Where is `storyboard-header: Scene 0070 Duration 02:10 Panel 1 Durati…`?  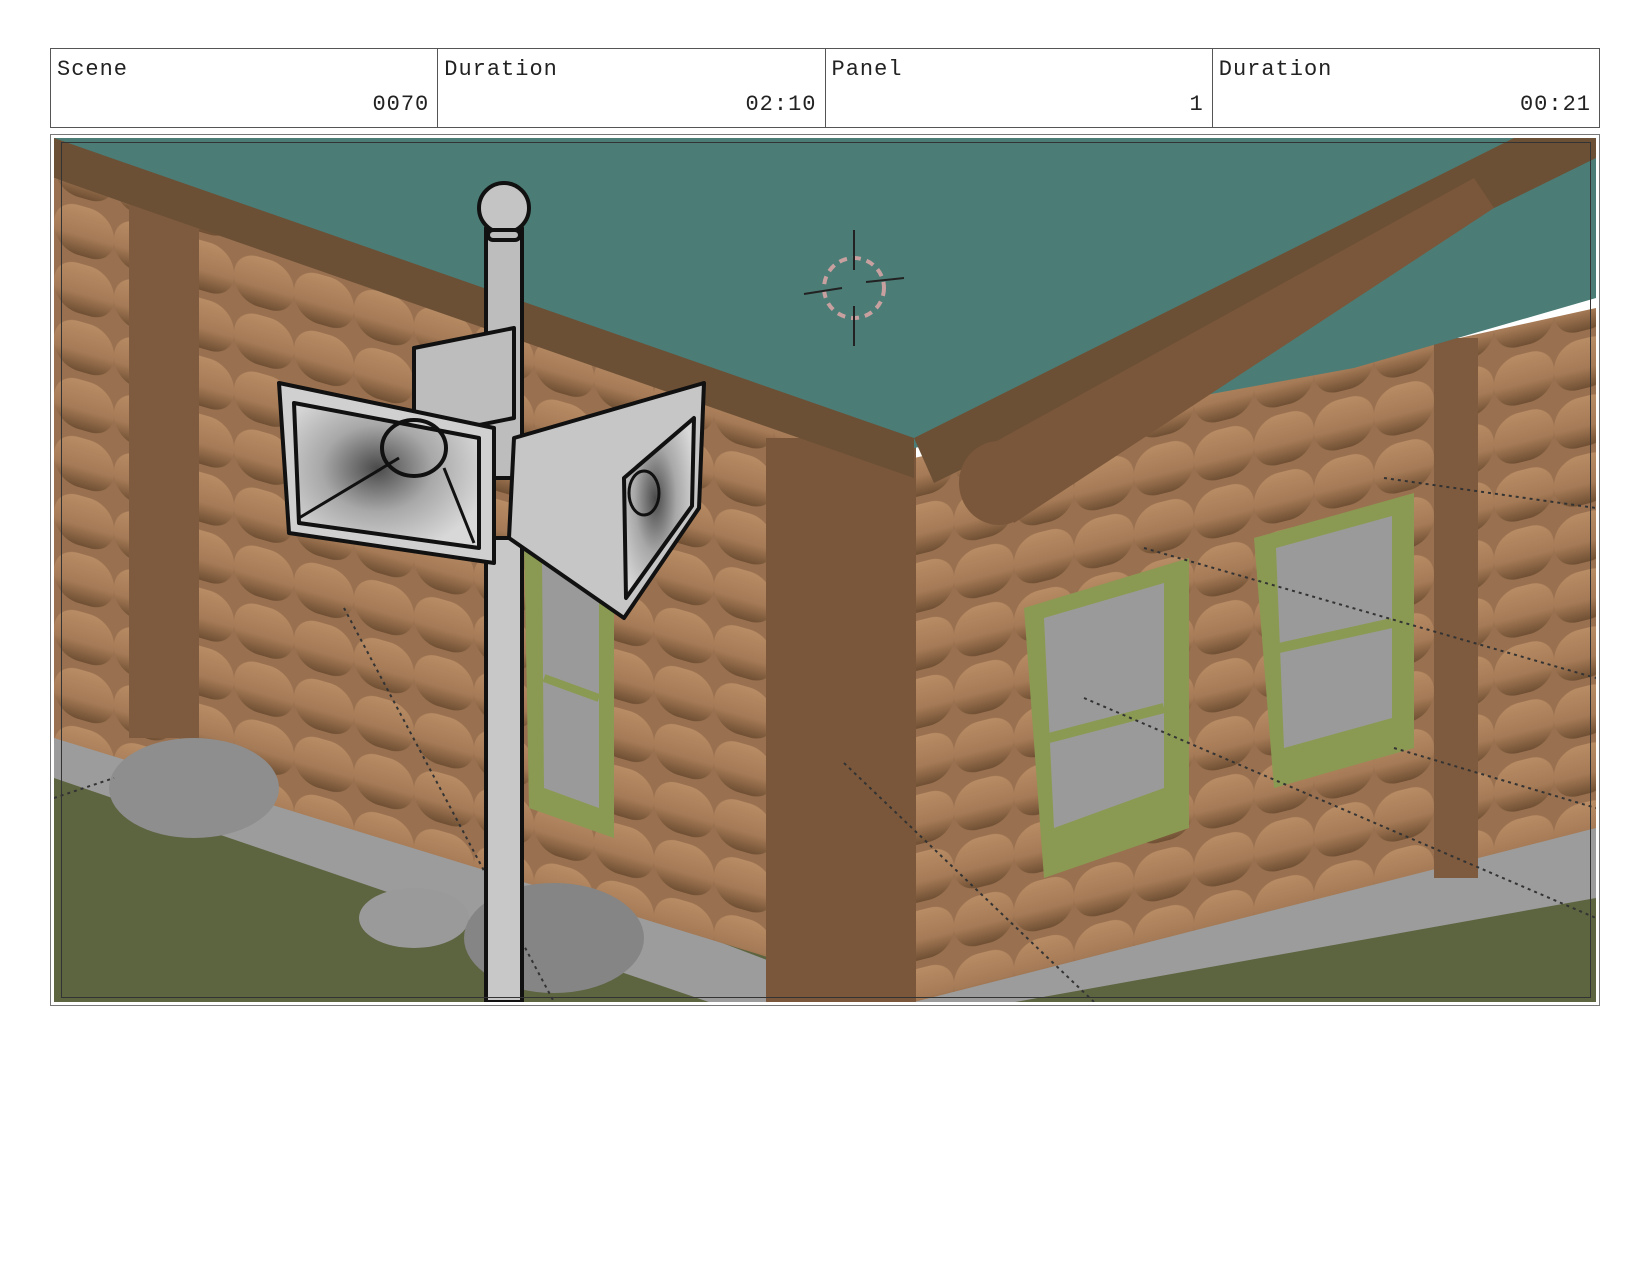
storyboard-header: Scene 0070 Duration 02:10 Panel 1 Durati… is located at coordinates (825, 88).